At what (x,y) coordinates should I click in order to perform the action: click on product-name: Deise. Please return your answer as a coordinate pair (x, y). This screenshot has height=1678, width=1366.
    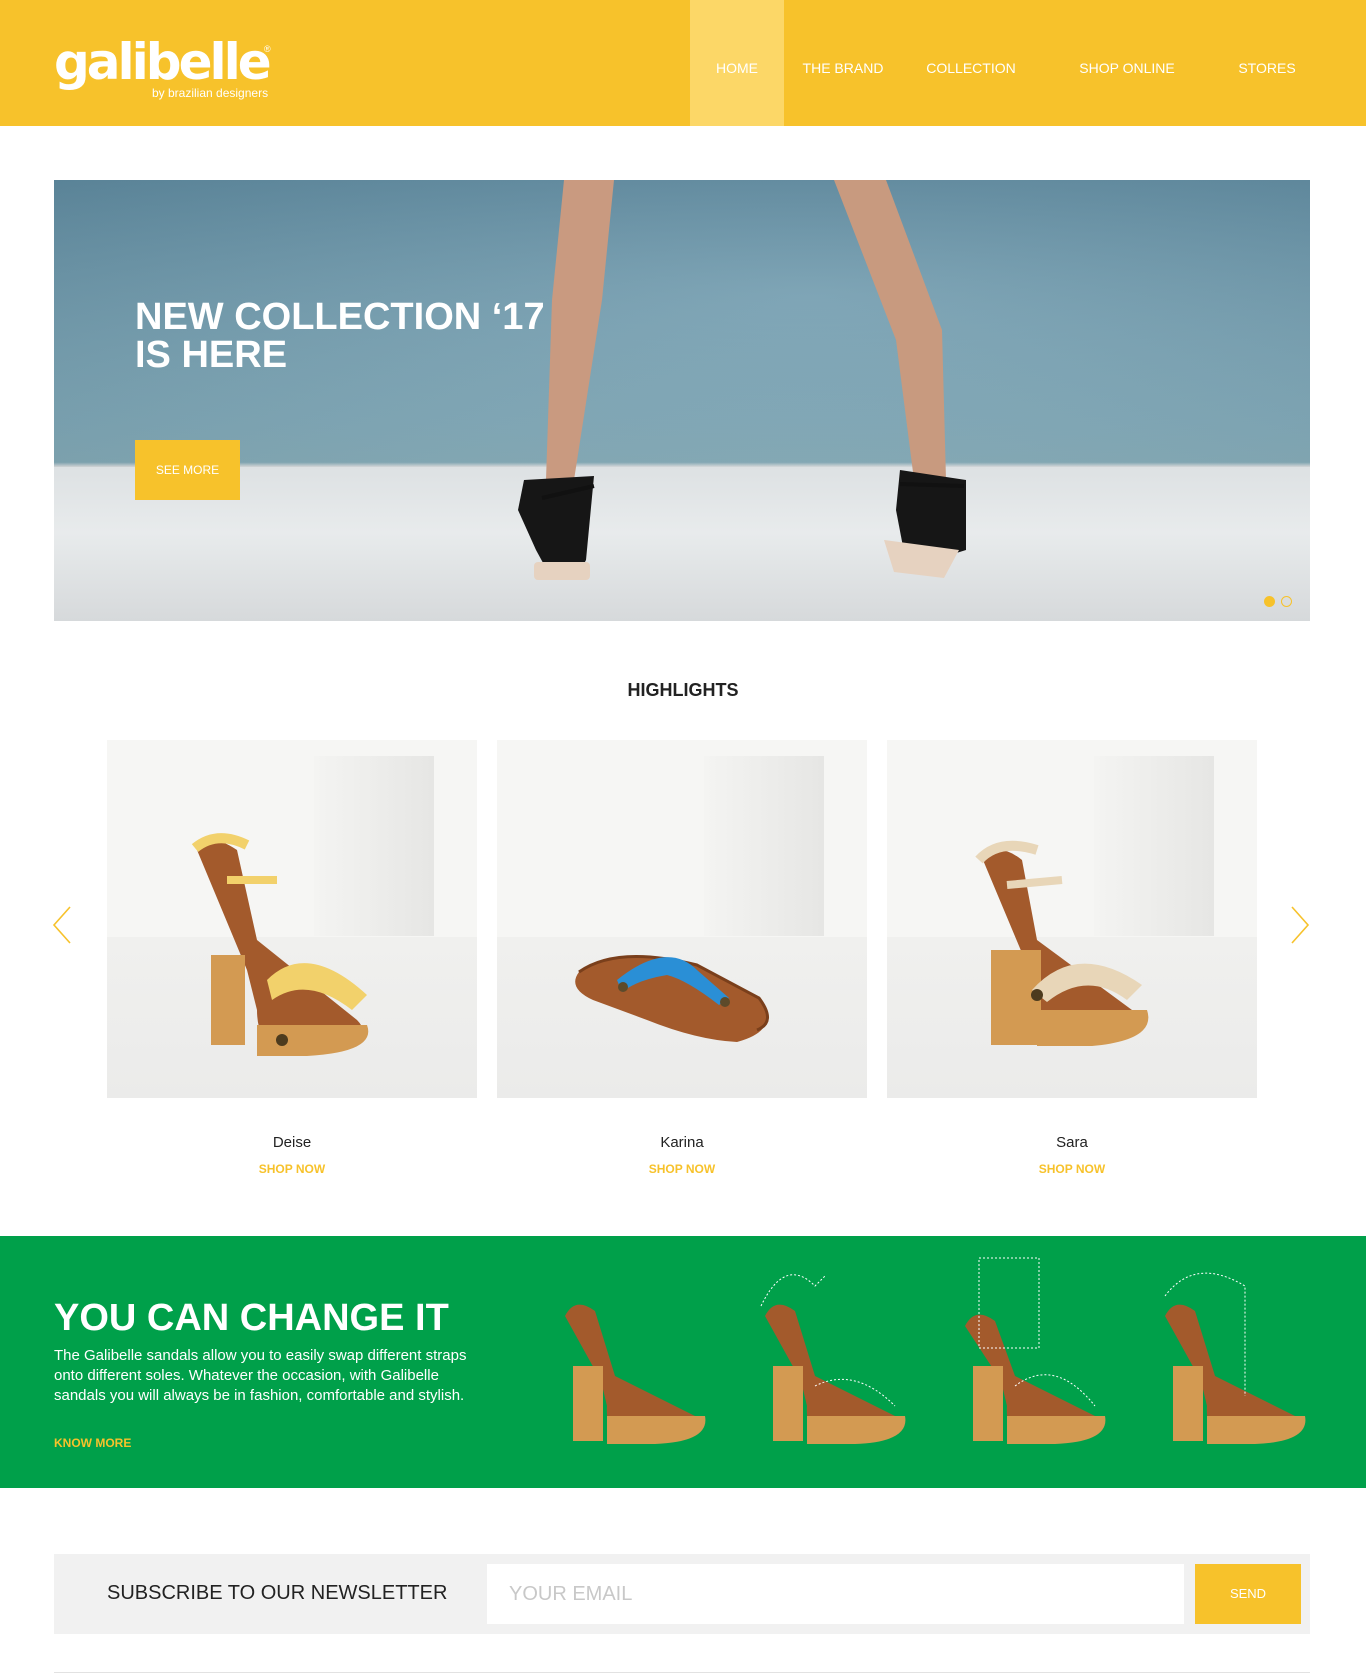
    Looking at the image, I should click on (292, 1142).